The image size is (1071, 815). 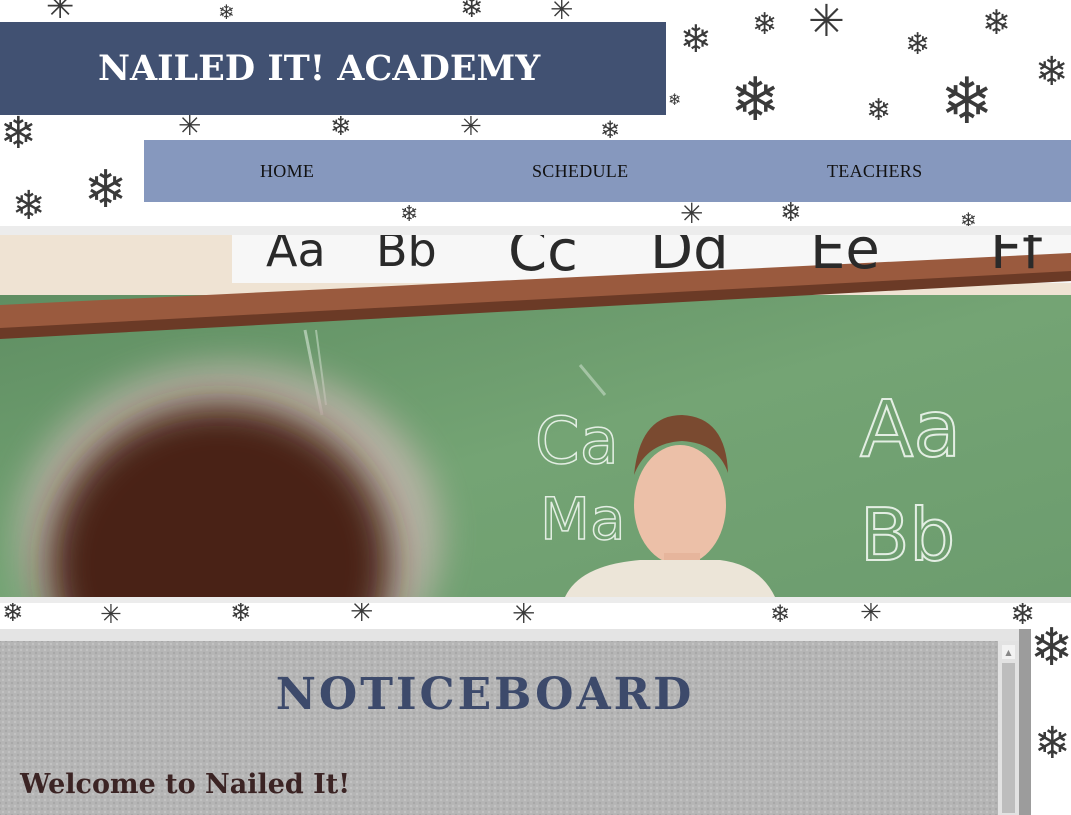 What do you see at coordinates (582, 519) in the screenshot?
I see `chalk-writing: Ma` at bounding box center [582, 519].